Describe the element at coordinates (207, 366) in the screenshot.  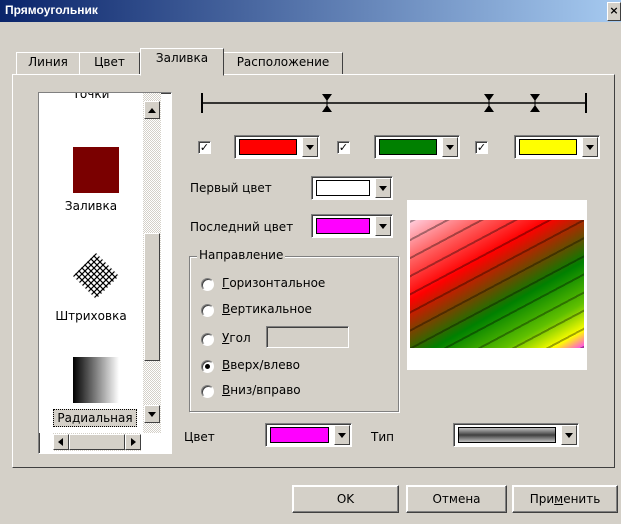
I see `radio-up-left` at that location.